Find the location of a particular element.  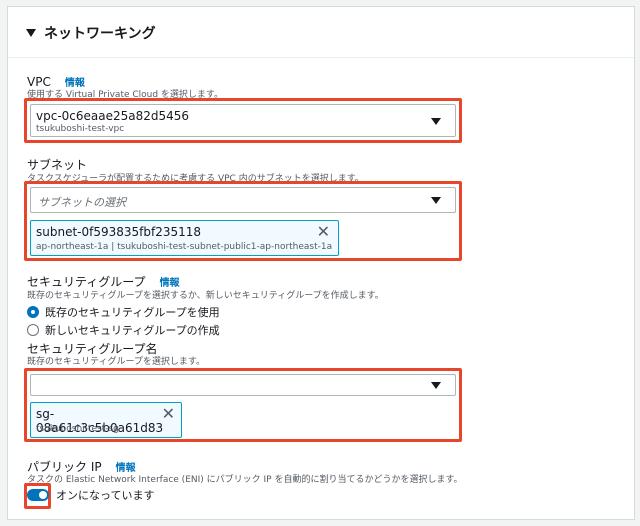

toggle-label: オンになっています is located at coordinates (105, 495).